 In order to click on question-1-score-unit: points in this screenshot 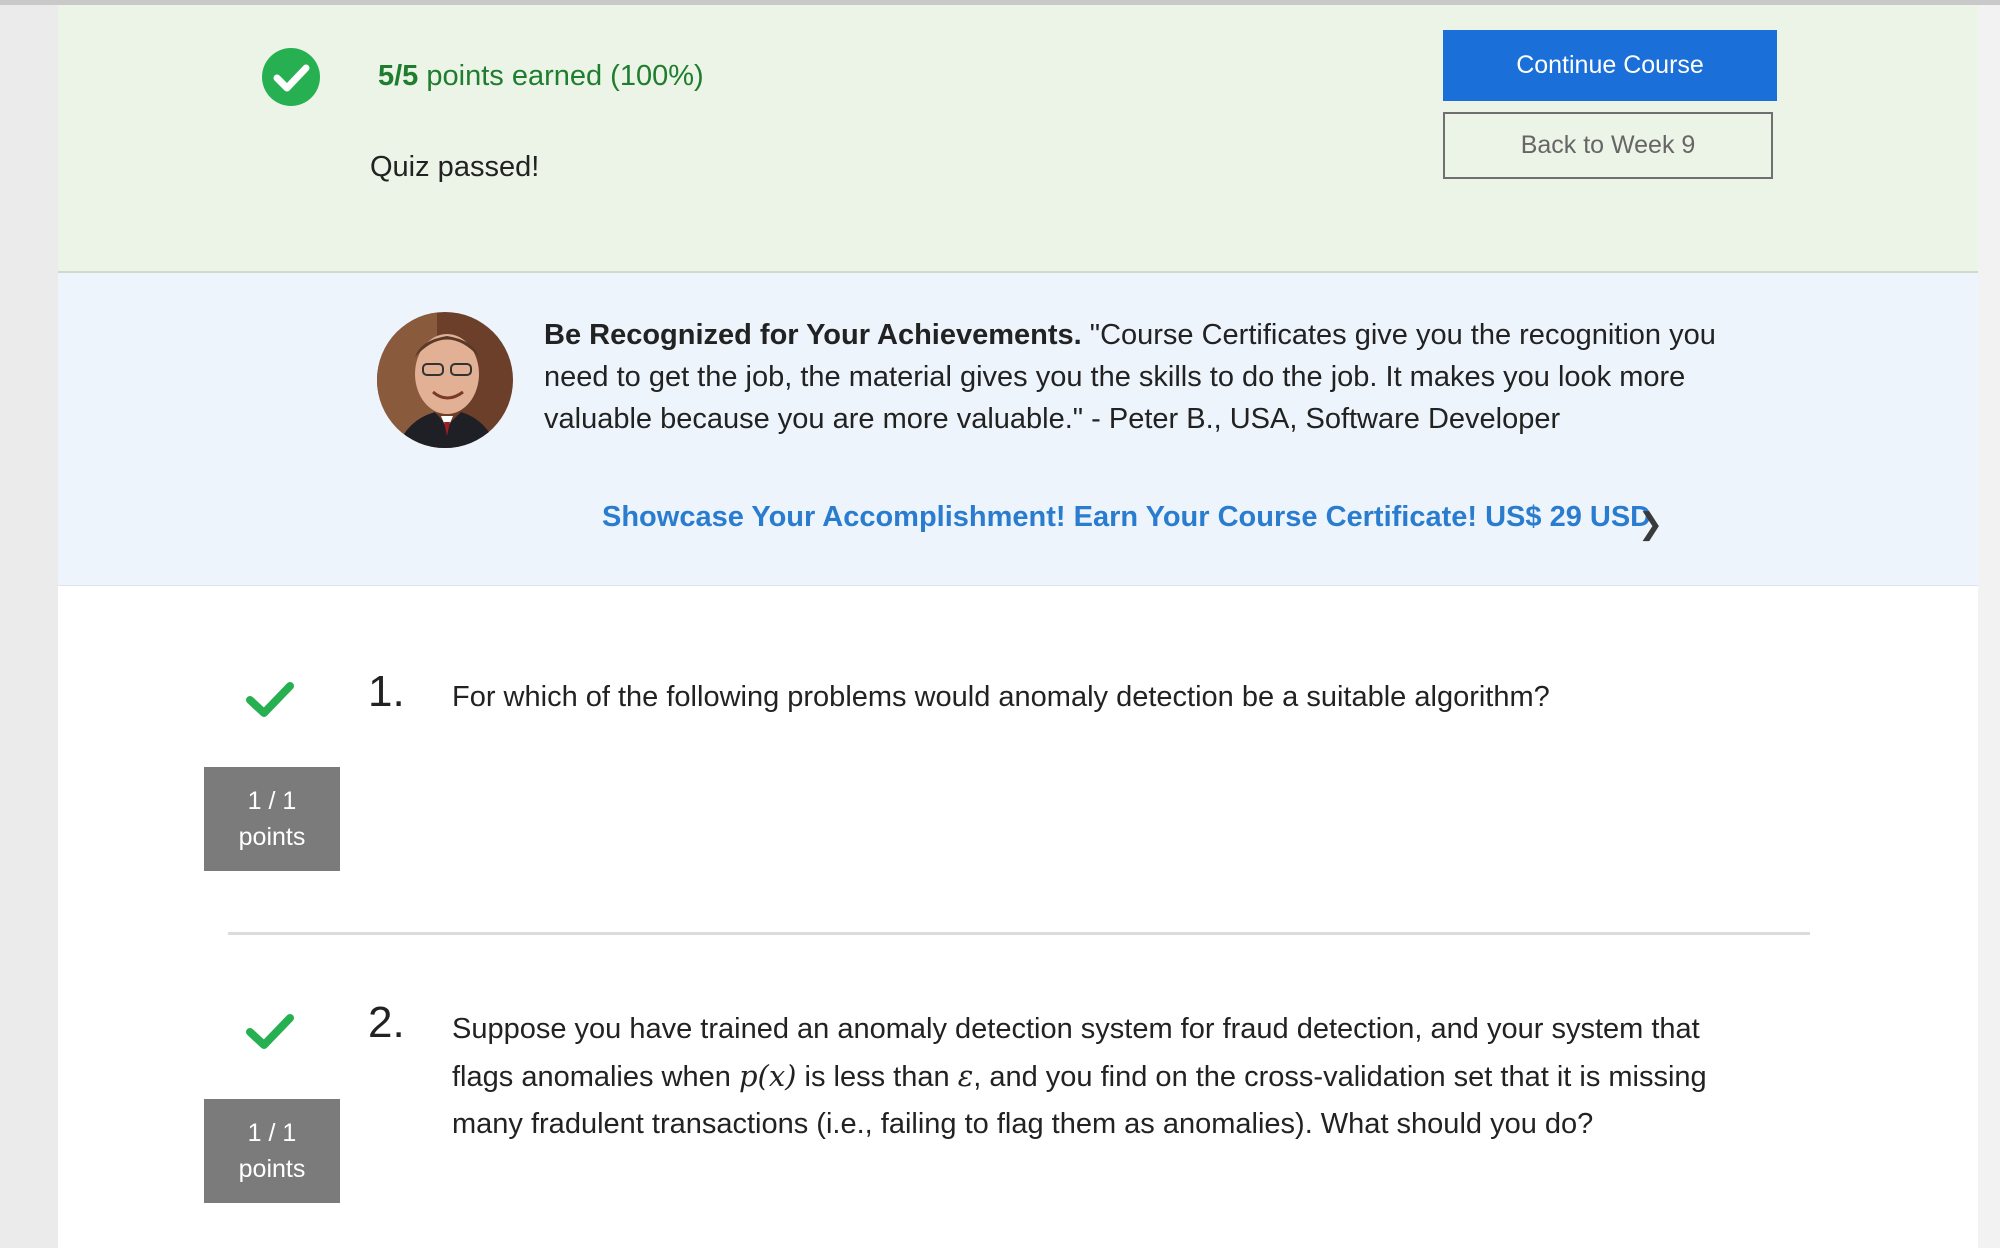, I will do `click(272, 837)`.